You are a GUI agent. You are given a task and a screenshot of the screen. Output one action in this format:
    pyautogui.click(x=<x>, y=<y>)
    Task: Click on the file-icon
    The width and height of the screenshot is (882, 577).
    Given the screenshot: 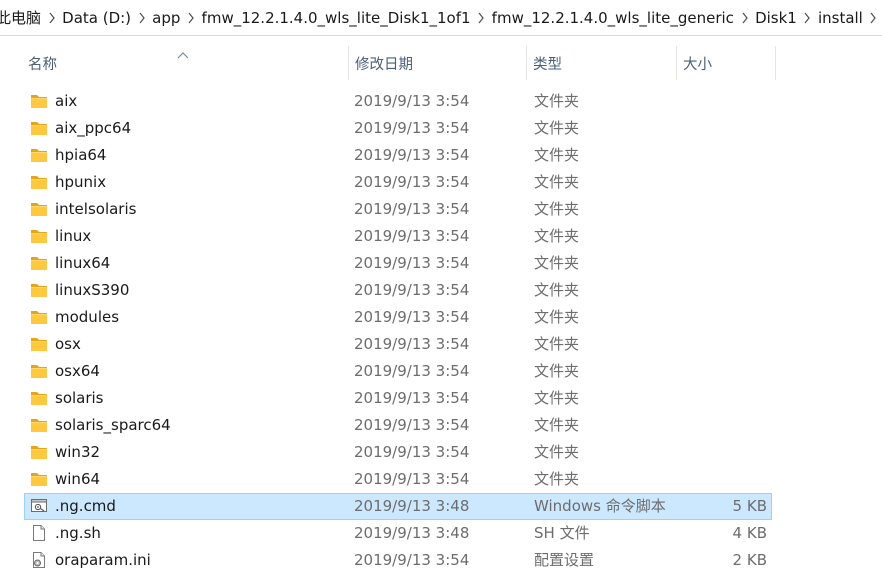 What is the action you would take?
    pyautogui.click(x=39, y=533)
    